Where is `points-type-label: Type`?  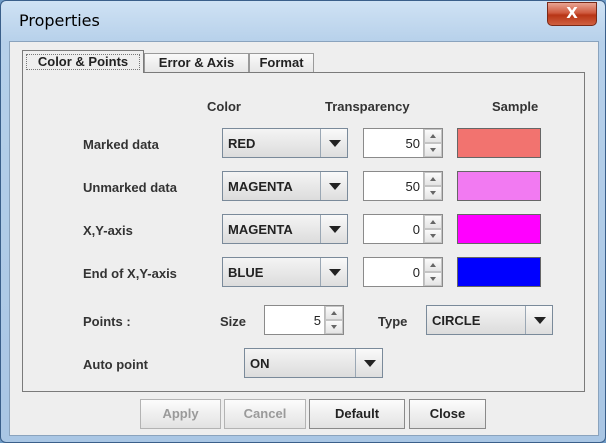 points-type-label: Type is located at coordinates (393, 321).